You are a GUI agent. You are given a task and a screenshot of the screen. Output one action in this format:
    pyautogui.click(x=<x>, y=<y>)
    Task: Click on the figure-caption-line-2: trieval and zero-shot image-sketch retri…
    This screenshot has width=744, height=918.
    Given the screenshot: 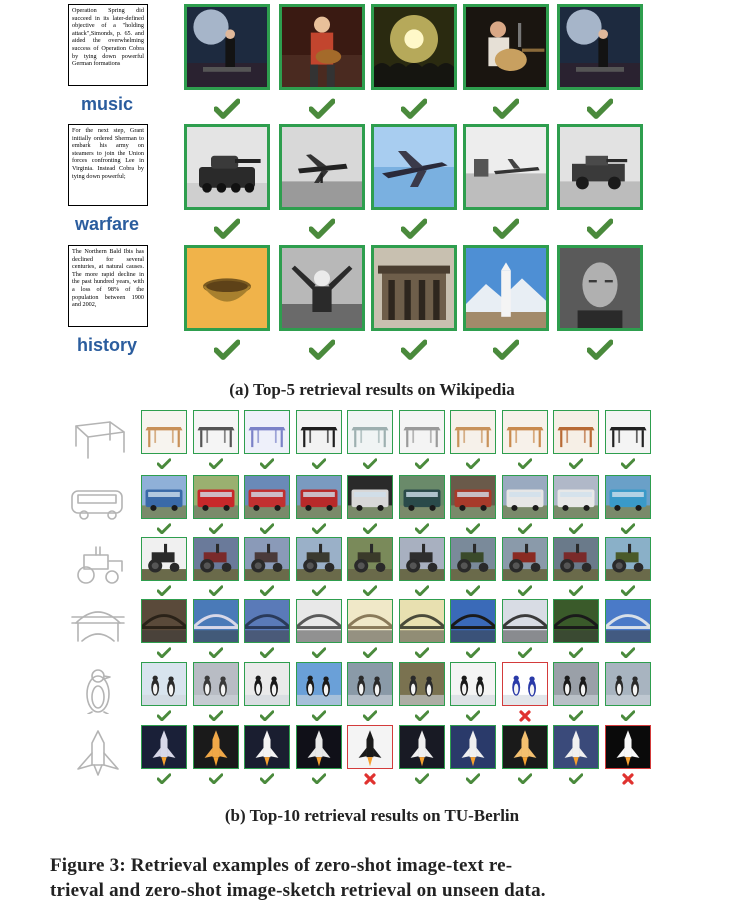 What is the action you would take?
    pyautogui.click(x=298, y=890)
    